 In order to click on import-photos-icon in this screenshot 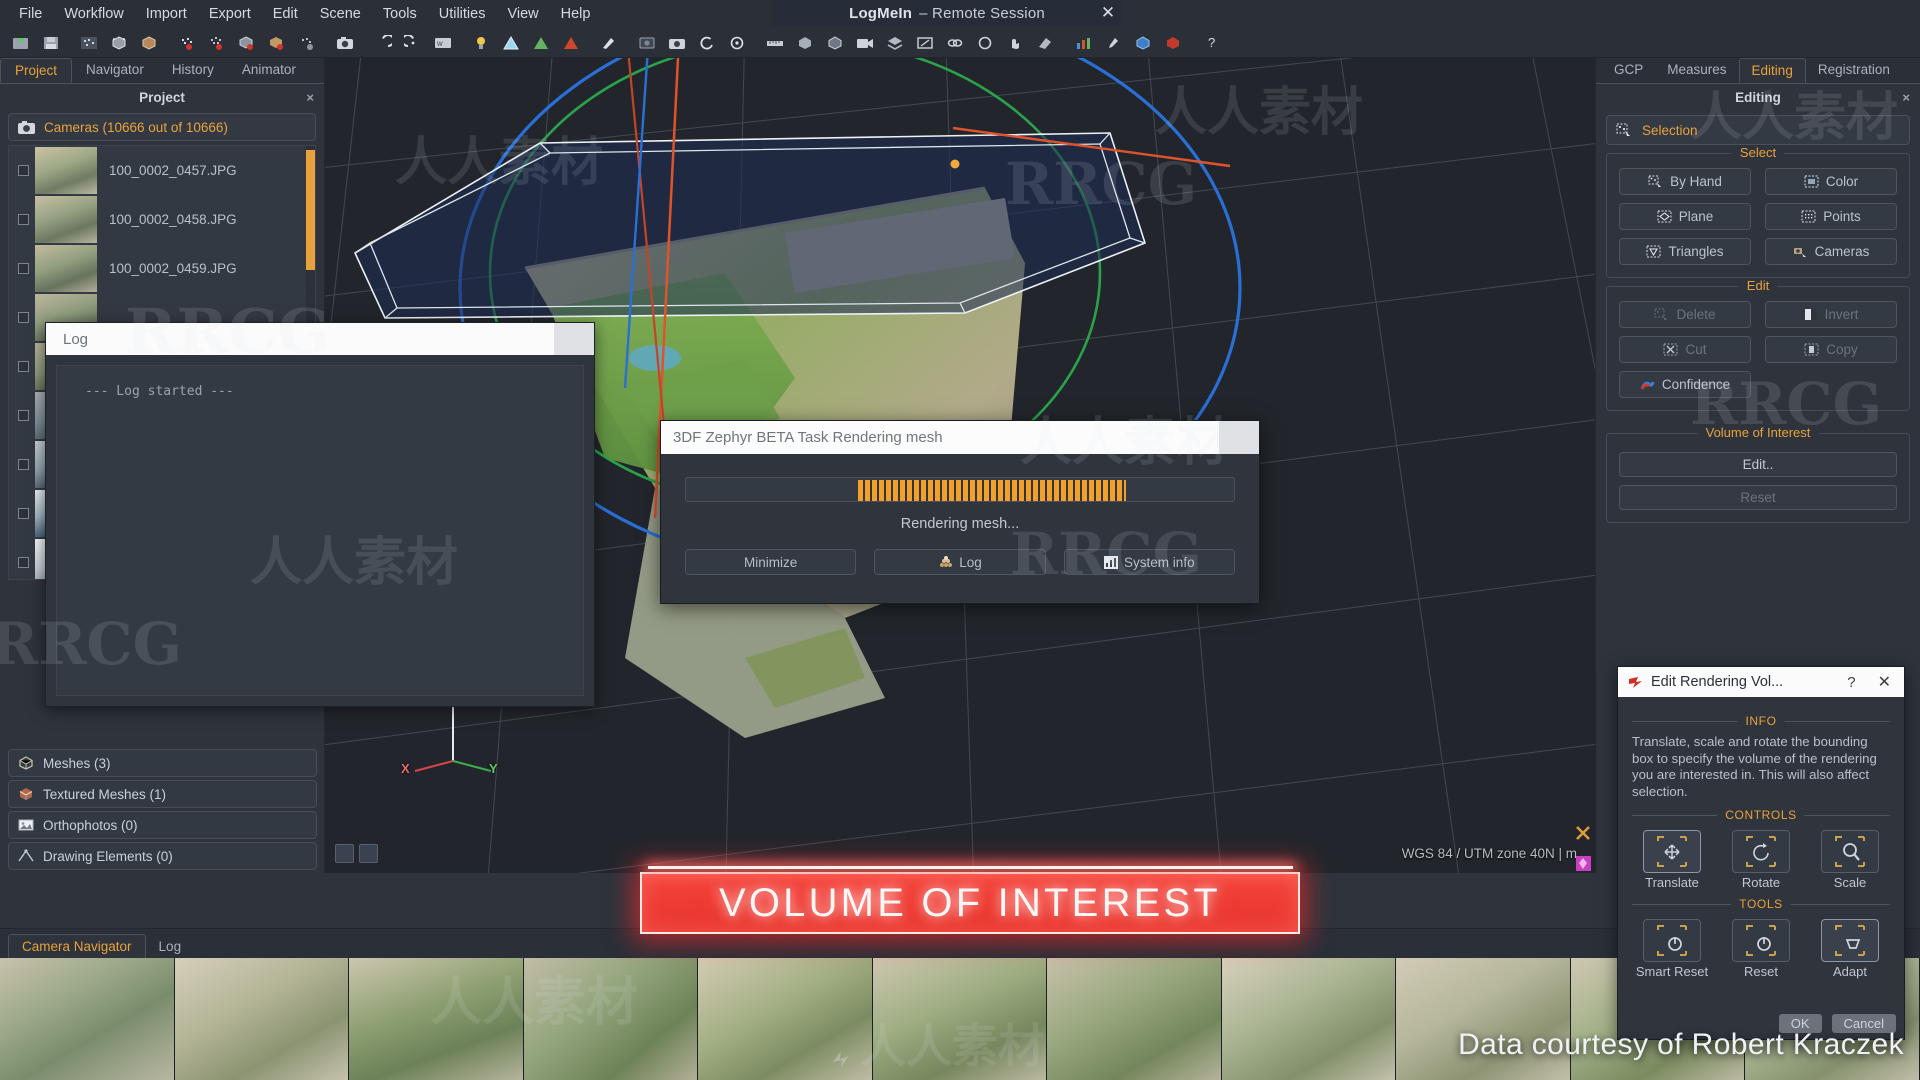, I will do `click(89, 43)`.